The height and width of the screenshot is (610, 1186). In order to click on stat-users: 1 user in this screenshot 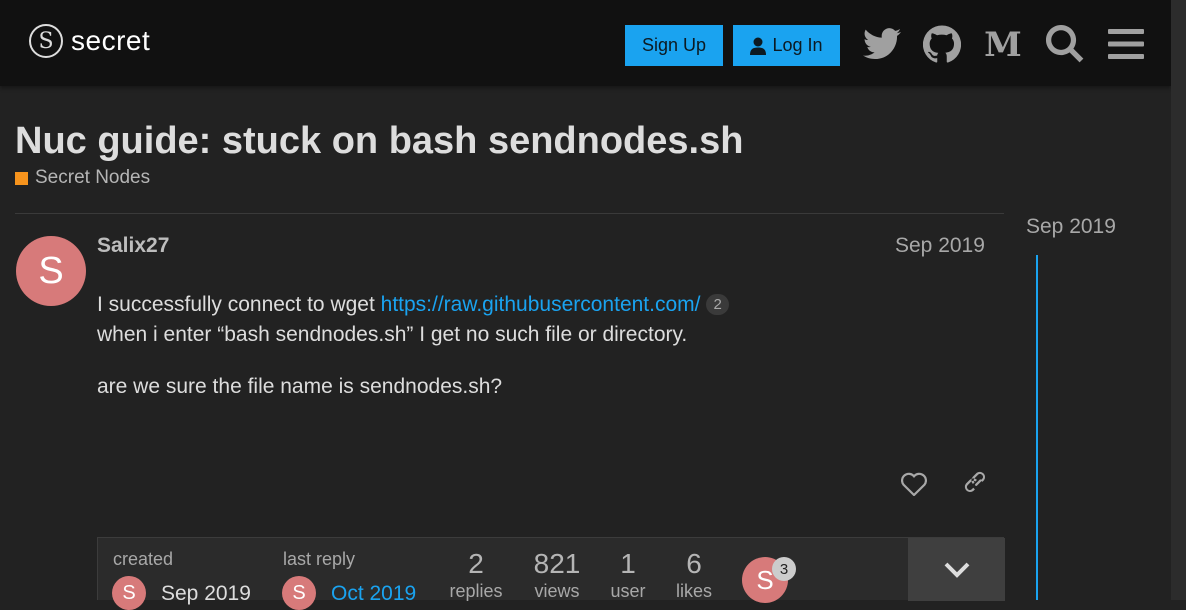, I will do `click(628, 575)`.